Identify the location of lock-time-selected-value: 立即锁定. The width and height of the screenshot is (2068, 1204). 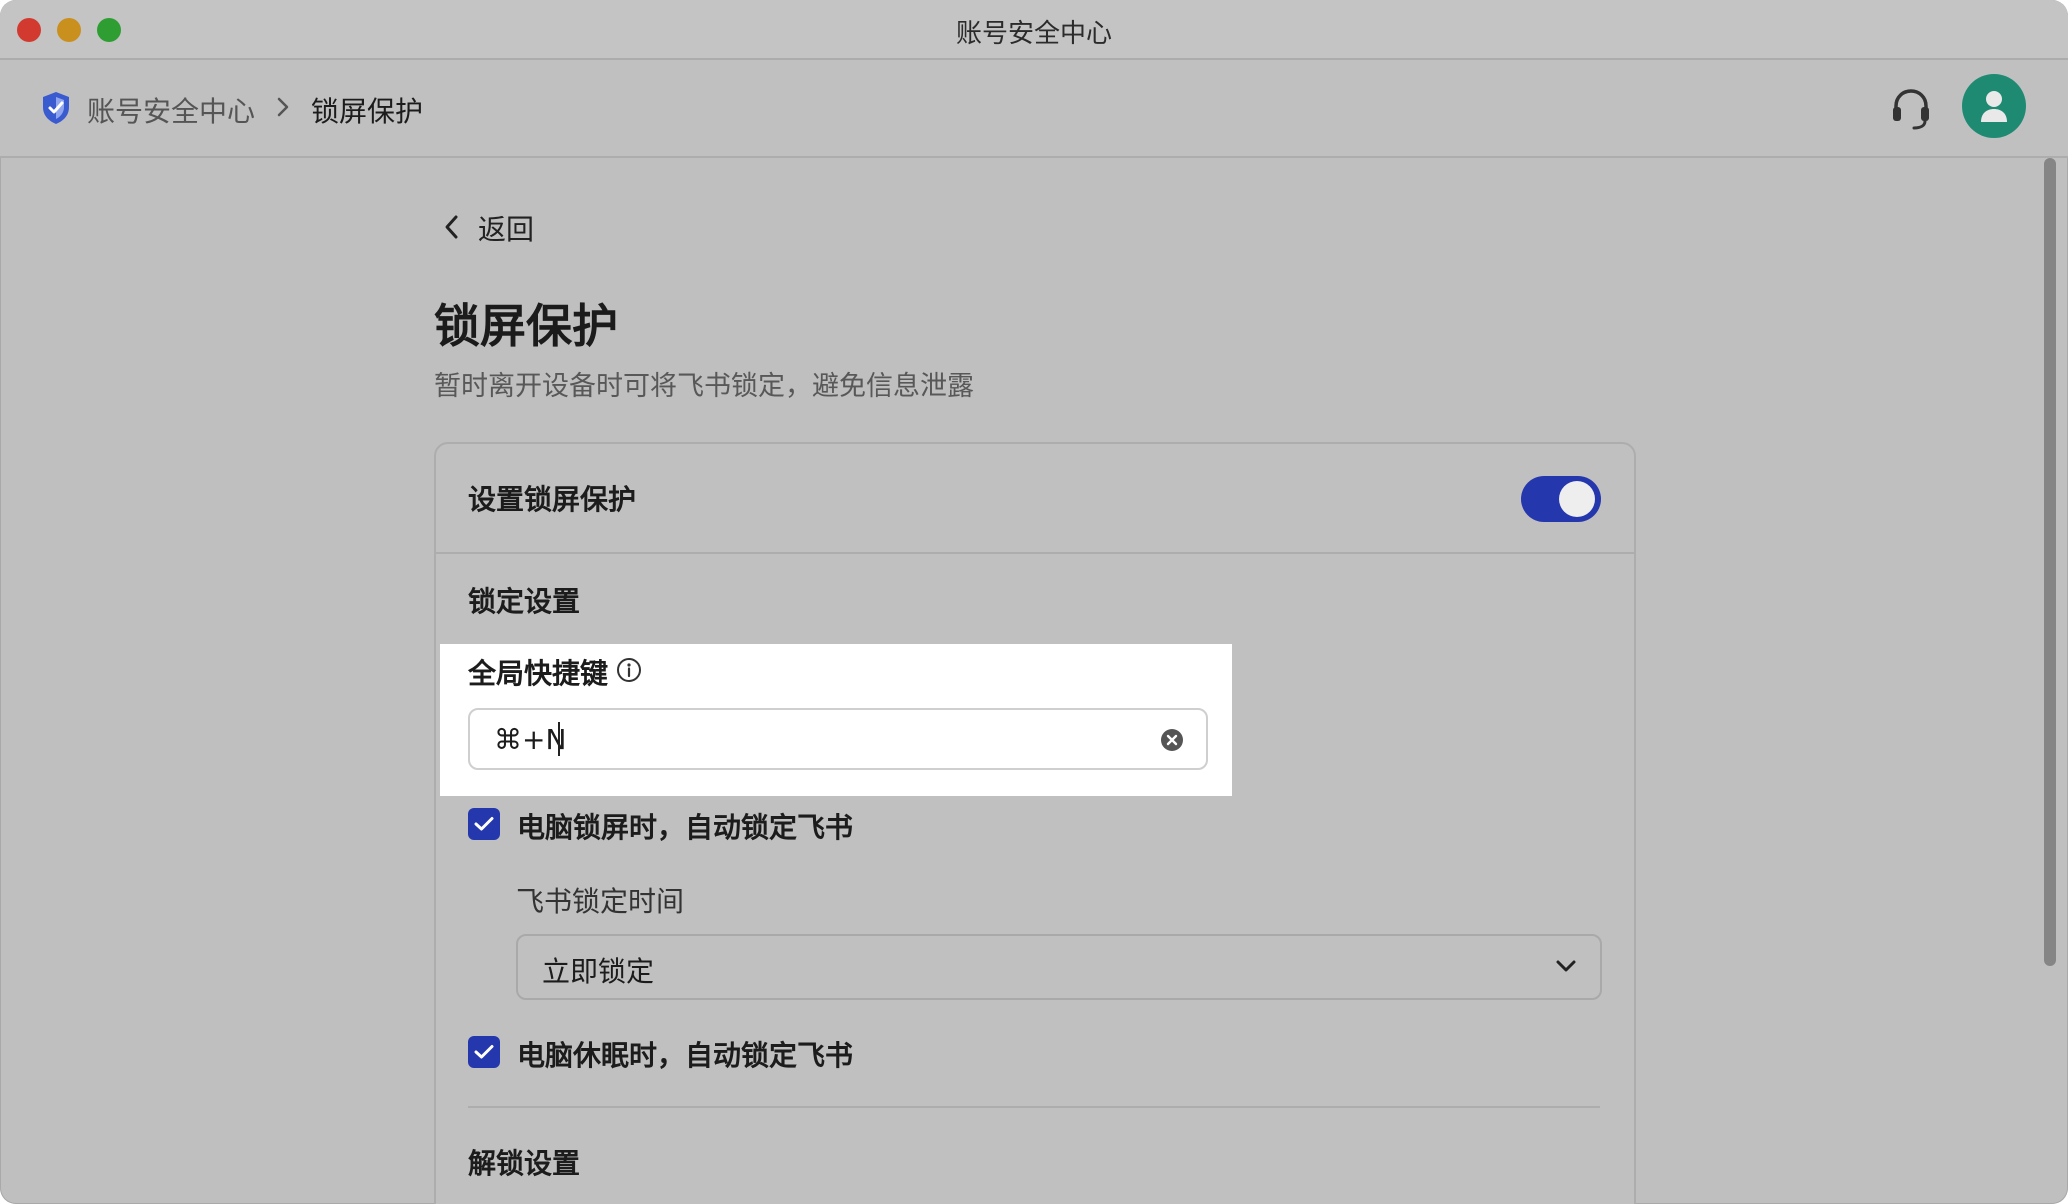
(598, 971).